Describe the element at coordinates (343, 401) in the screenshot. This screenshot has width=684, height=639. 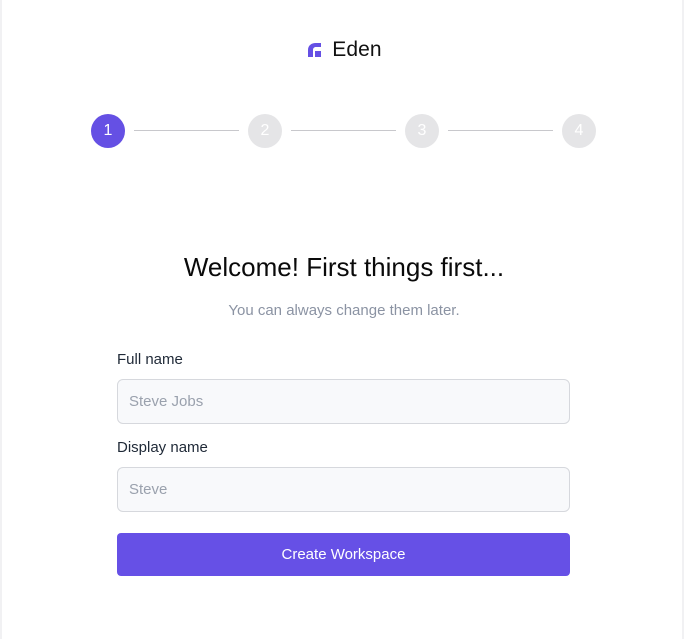
I see `full-name-input` at that location.